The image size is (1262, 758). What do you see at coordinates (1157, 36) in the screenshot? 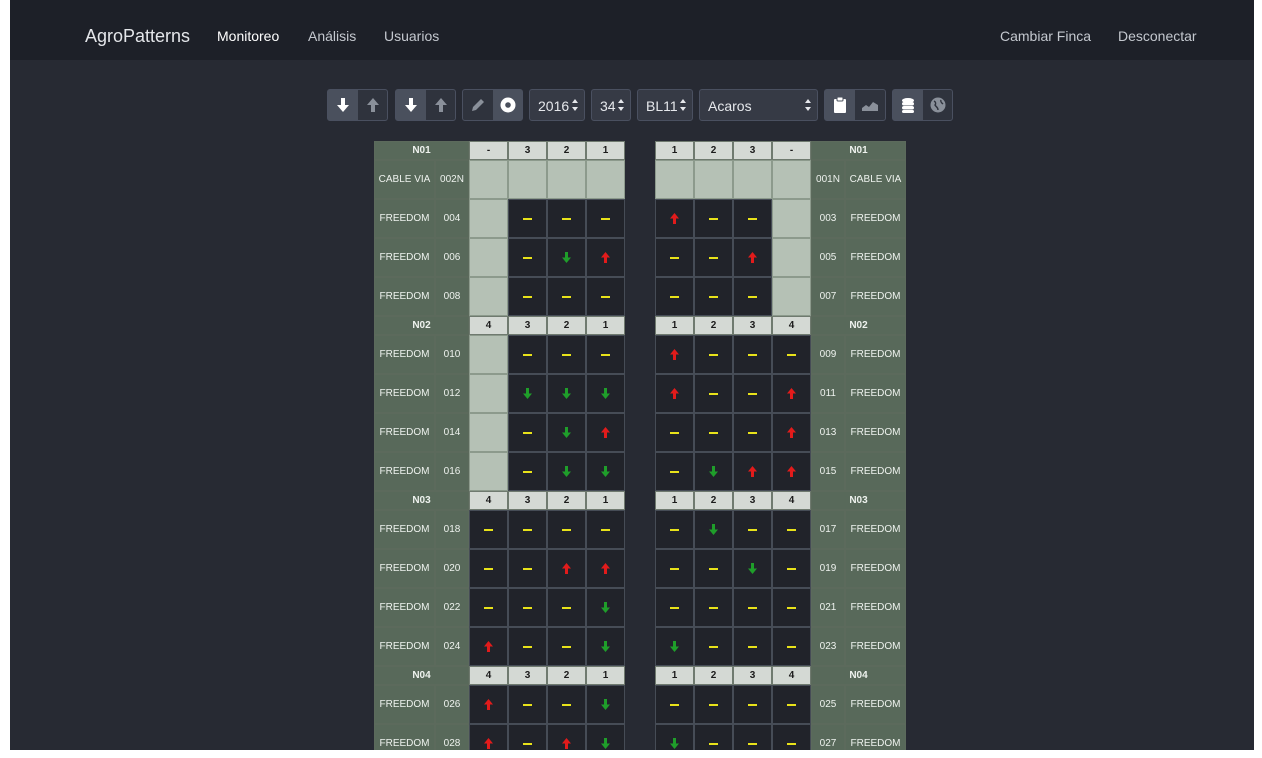
I see `nav-desconectar: Desconectar` at bounding box center [1157, 36].